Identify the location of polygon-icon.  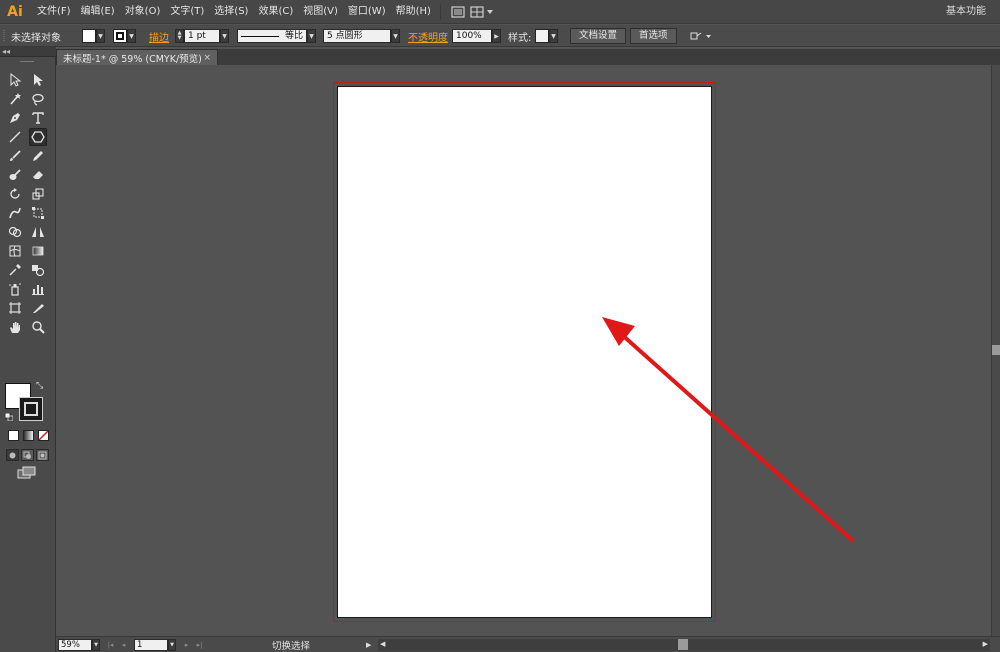
(38, 137).